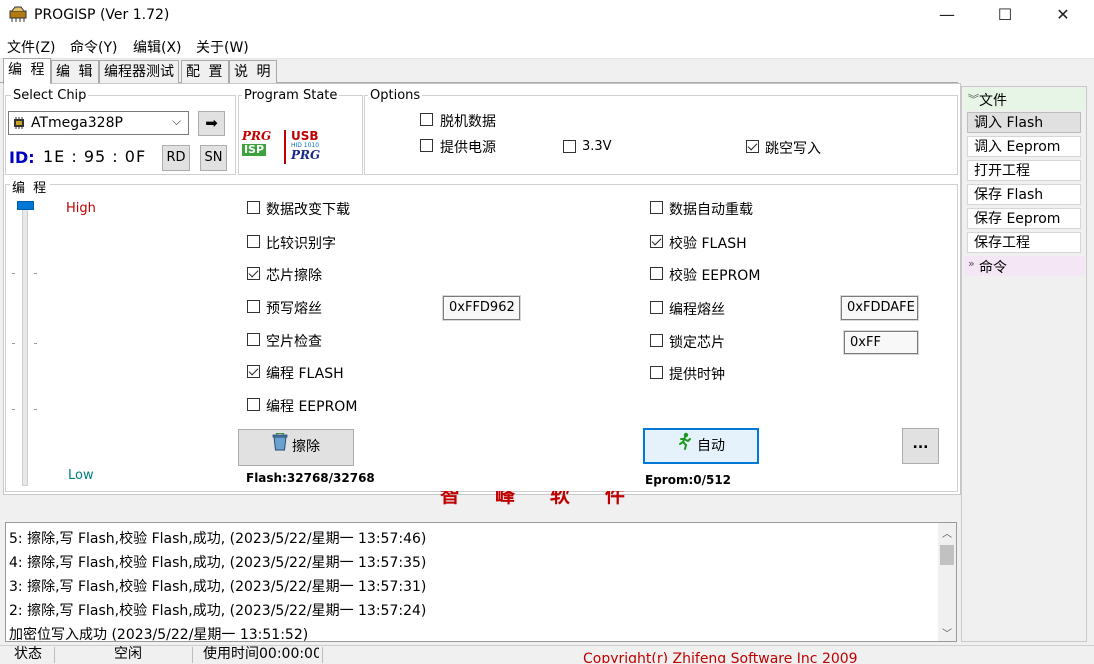  I want to click on chevron-down-icon: ⌵, so click(177, 121).